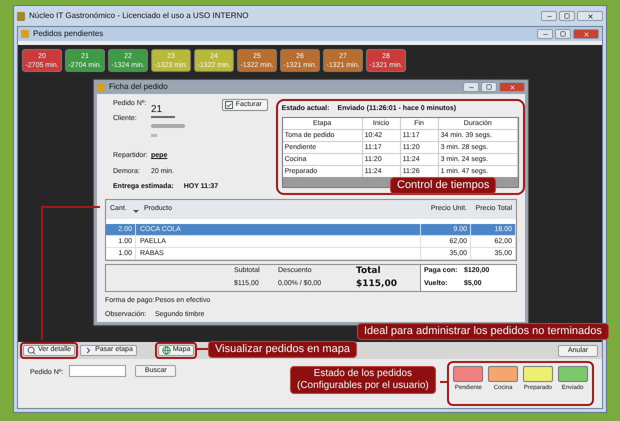 The image size is (620, 421). What do you see at coordinates (68, 34) in the screenshot?
I see `window-title: Pedidos pendientes` at bounding box center [68, 34].